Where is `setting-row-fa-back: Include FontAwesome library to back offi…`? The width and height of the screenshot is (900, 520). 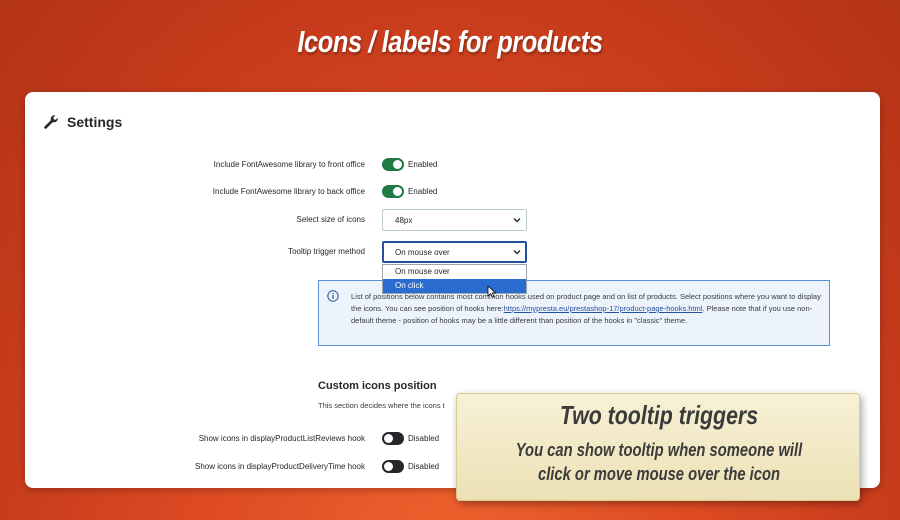
setting-row-fa-back: Include FontAwesome library to back offi… is located at coordinates (452, 194).